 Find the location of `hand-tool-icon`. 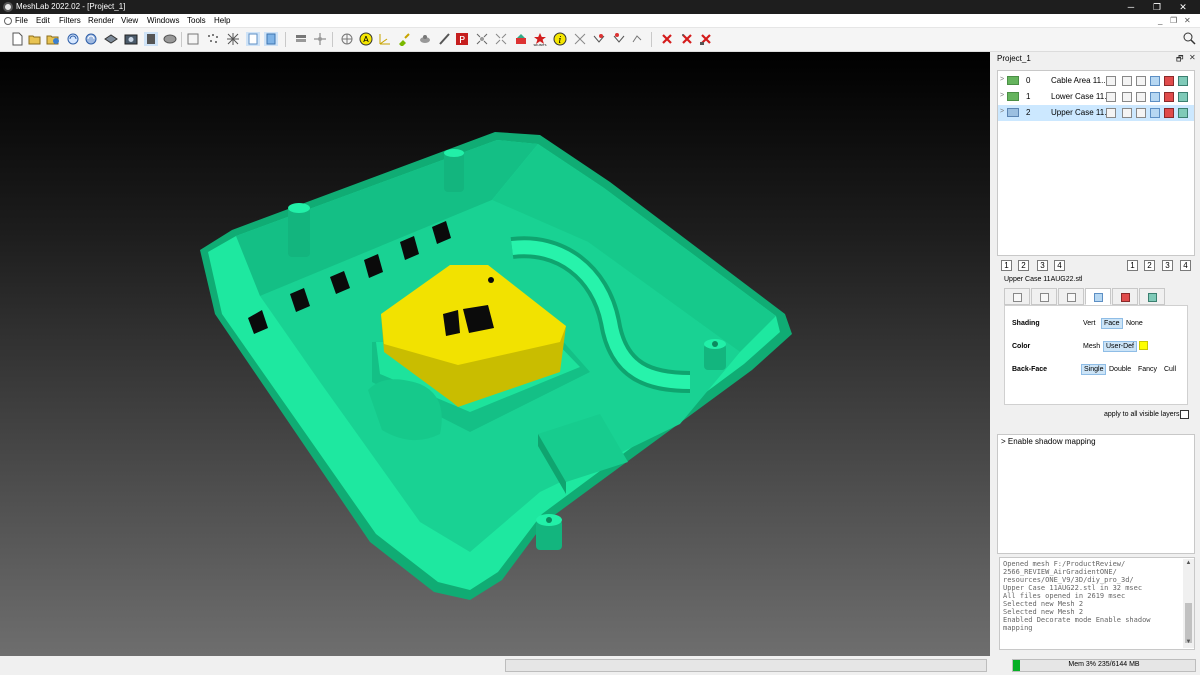

hand-tool-icon is located at coordinates (638, 39).